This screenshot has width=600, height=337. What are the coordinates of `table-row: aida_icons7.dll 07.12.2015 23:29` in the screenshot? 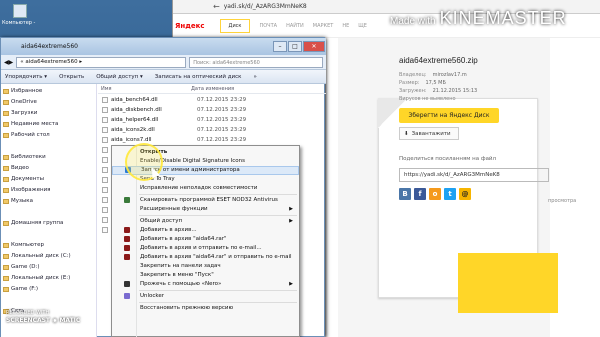 It's located at (212, 140).